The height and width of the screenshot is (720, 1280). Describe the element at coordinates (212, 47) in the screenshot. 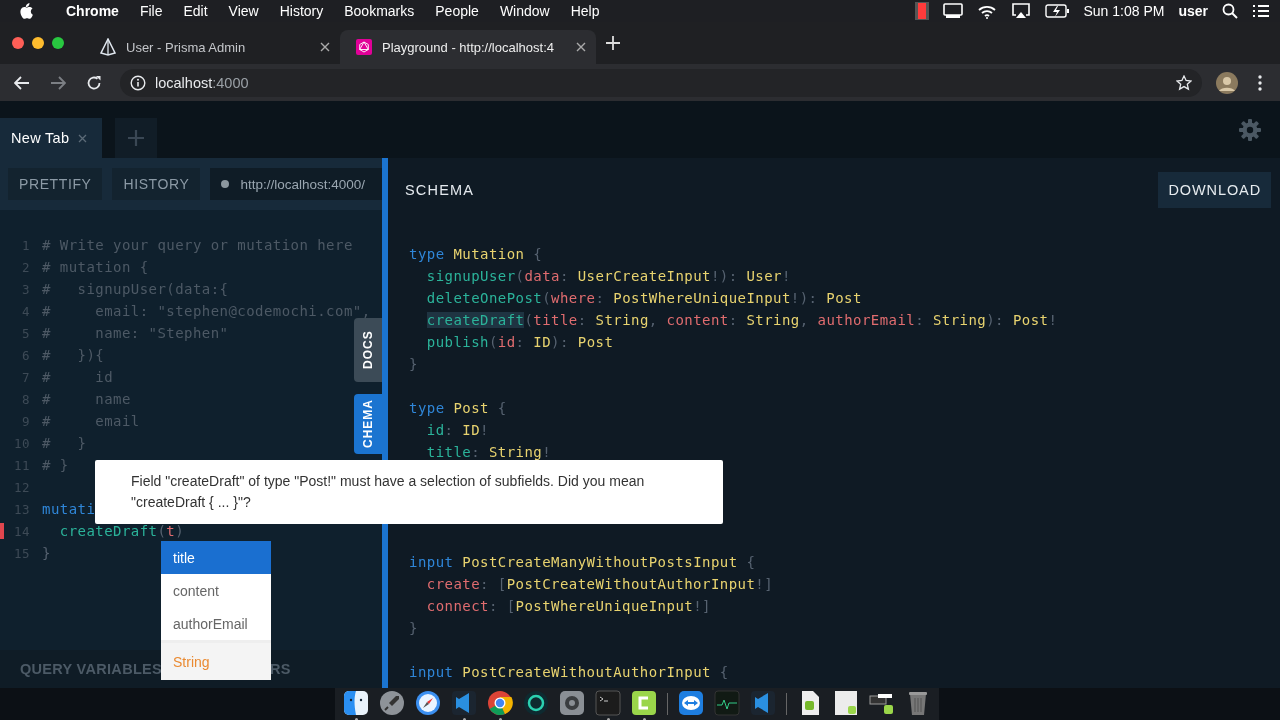

I see `browser-tab: User - Prisma Admin` at that location.